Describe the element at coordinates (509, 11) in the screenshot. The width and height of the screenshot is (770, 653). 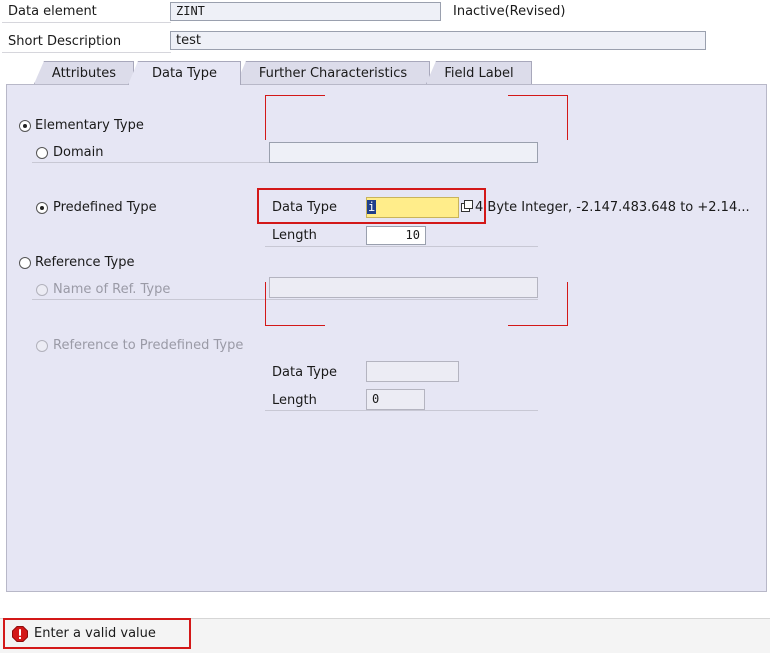
I see `status-text: Inactive(Revised)` at that location.